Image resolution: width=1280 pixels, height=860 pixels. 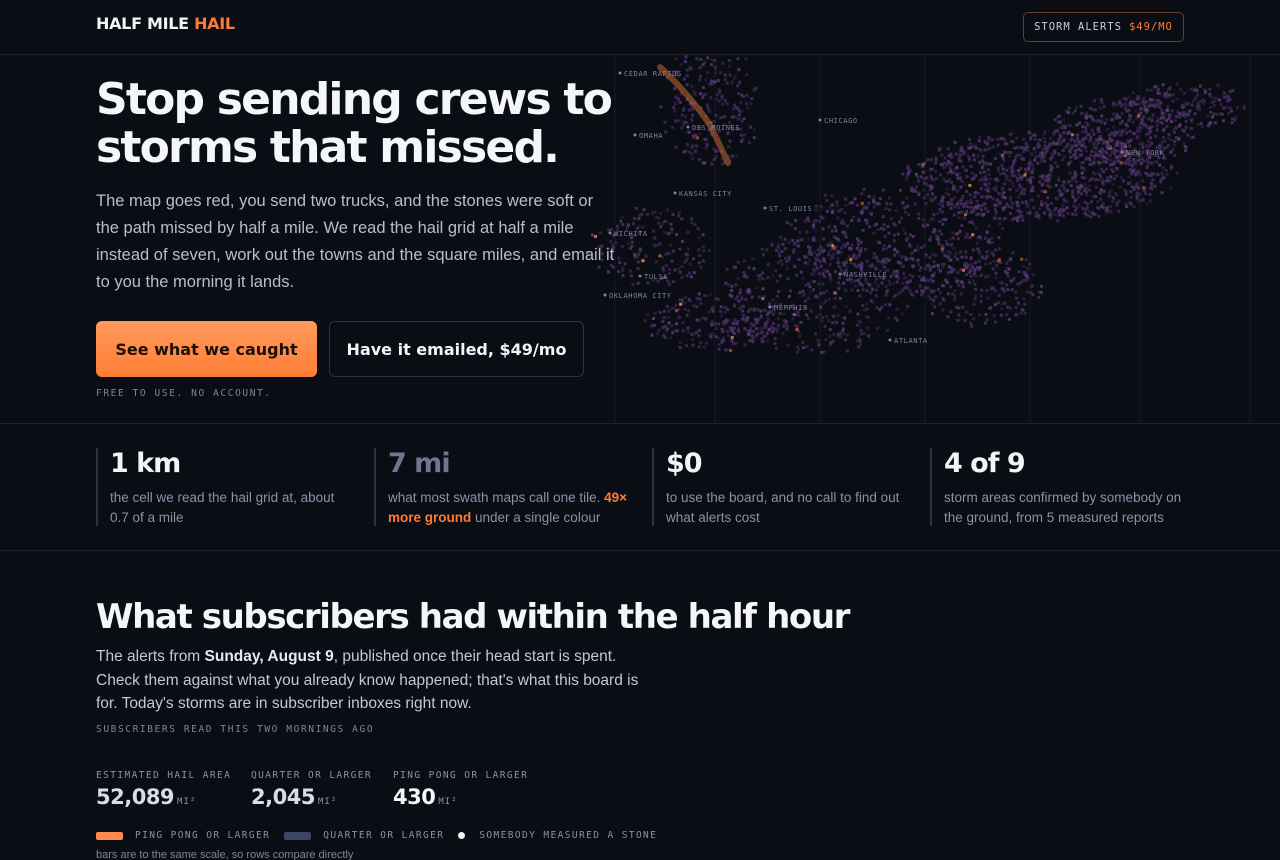 What do you see at coordinates (640, 27) in the screenshot?
I see `top-bar: HALF MILE HAIL STORM ALERTS $49/MO` at bounding box center [640, 27].